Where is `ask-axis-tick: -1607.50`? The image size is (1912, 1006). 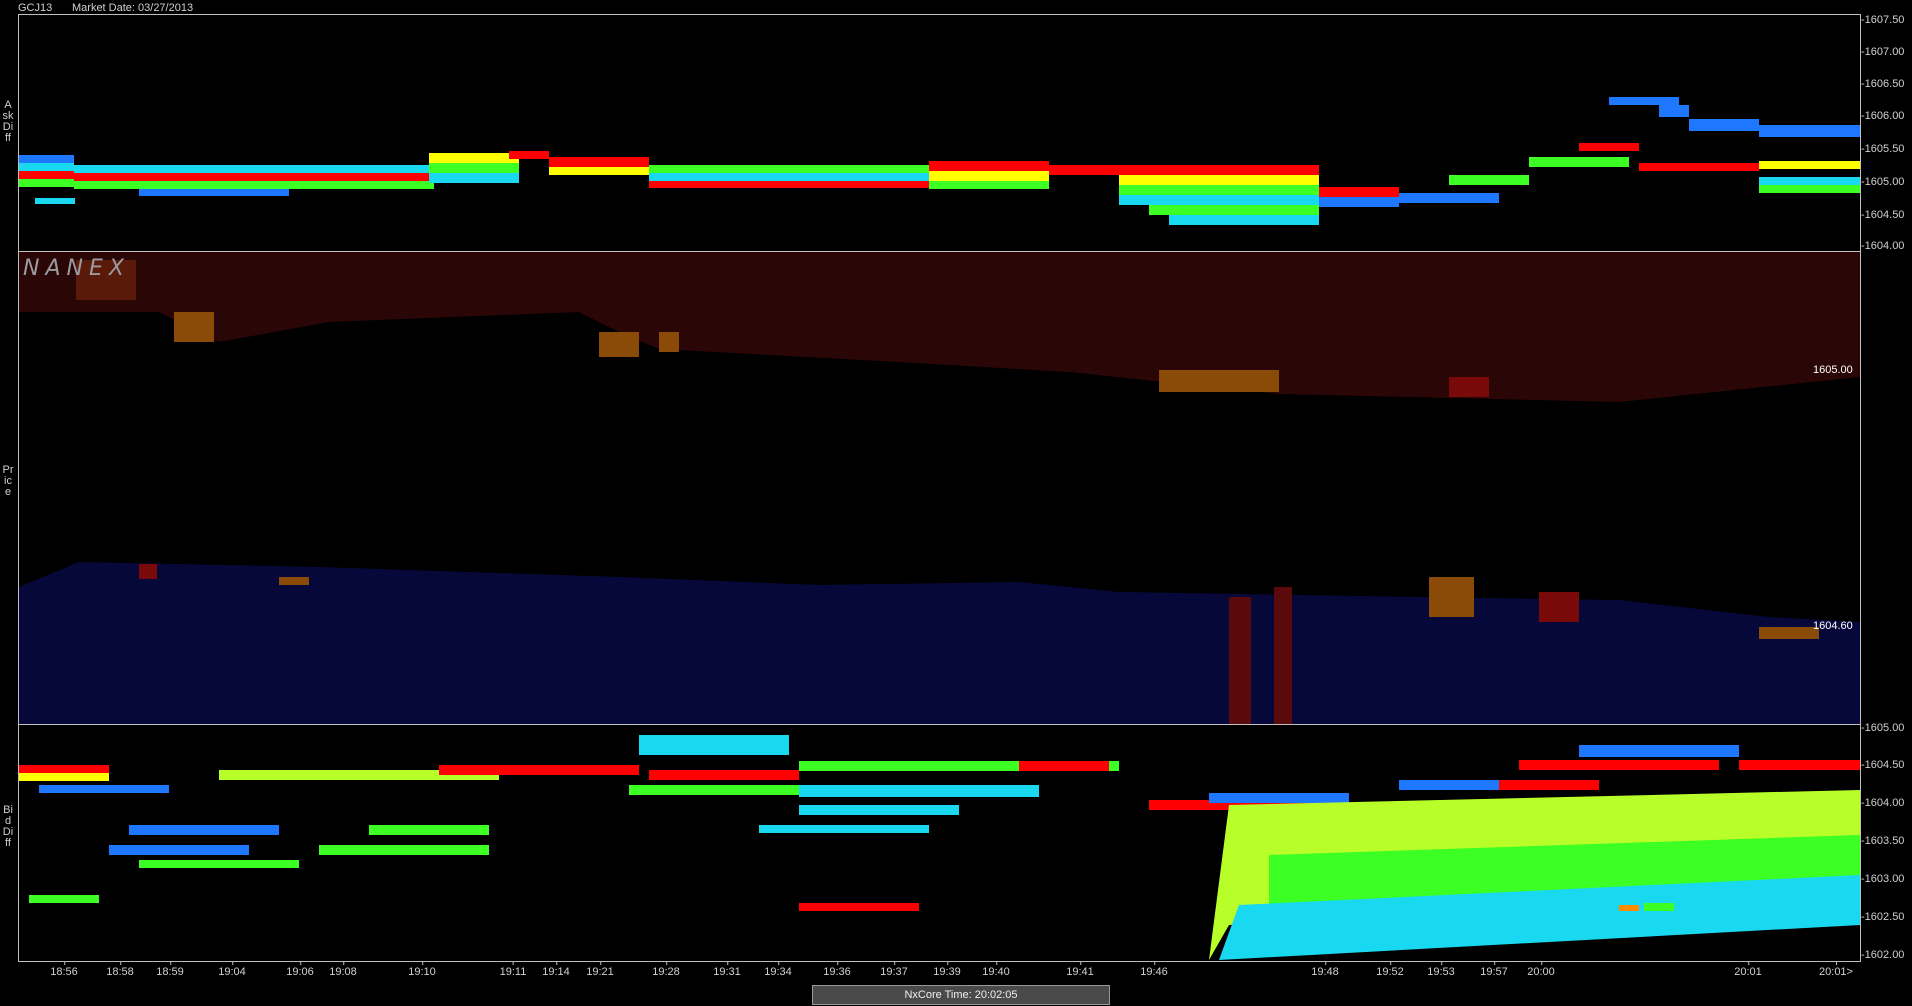
ask-axis-tick: -1607.50 is located at coordinates (1883, 20).